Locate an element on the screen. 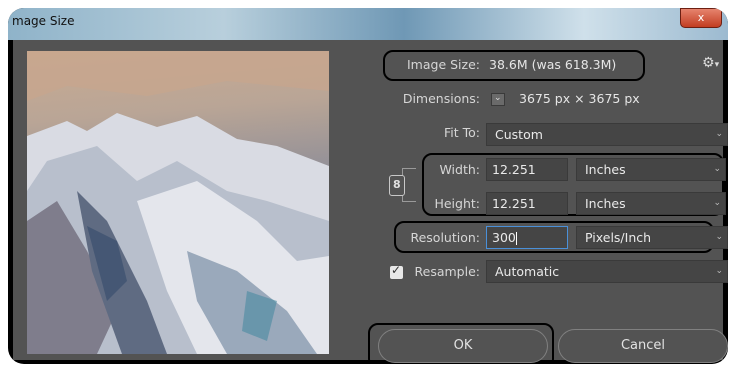 The width and height of the screenshot is (733, 367). fit-to-label: Fit To: is located at coordinates (462, 132).